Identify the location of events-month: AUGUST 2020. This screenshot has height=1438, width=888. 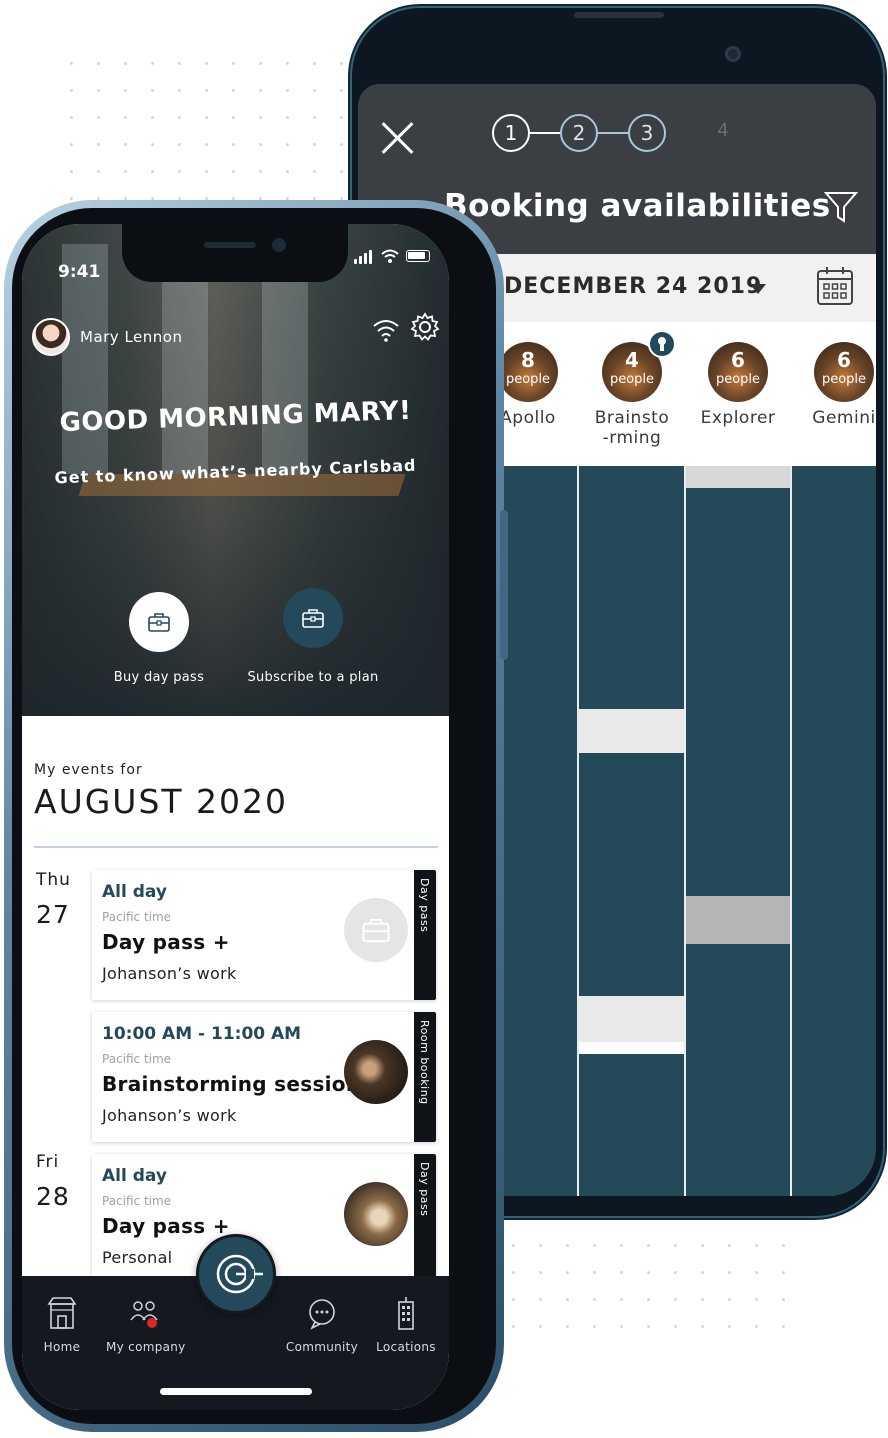
(161, 801).